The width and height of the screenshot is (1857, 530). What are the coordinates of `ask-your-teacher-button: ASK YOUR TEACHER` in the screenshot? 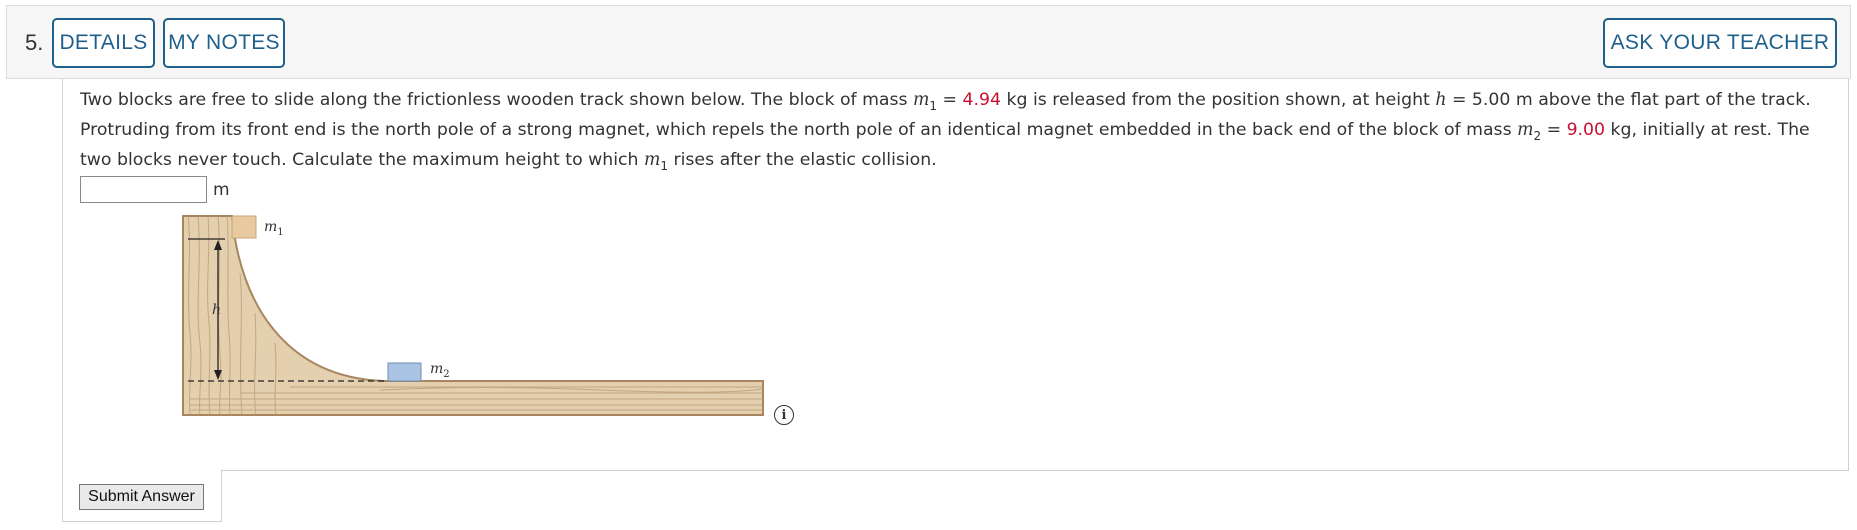 It's located at (1720, 43).